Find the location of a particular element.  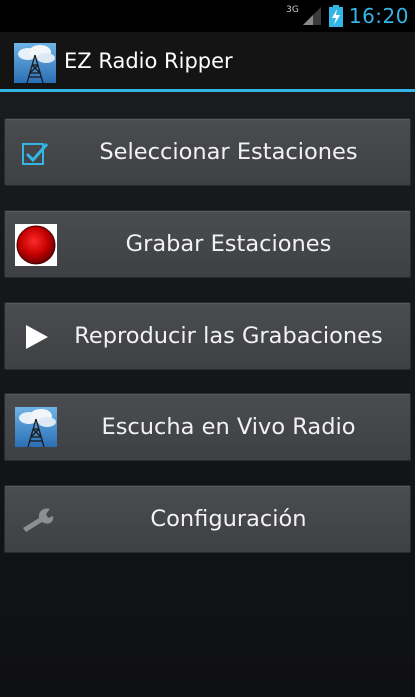

live-radio-button: Escucha en Vivo Radio is located at coordinates (207, 427).